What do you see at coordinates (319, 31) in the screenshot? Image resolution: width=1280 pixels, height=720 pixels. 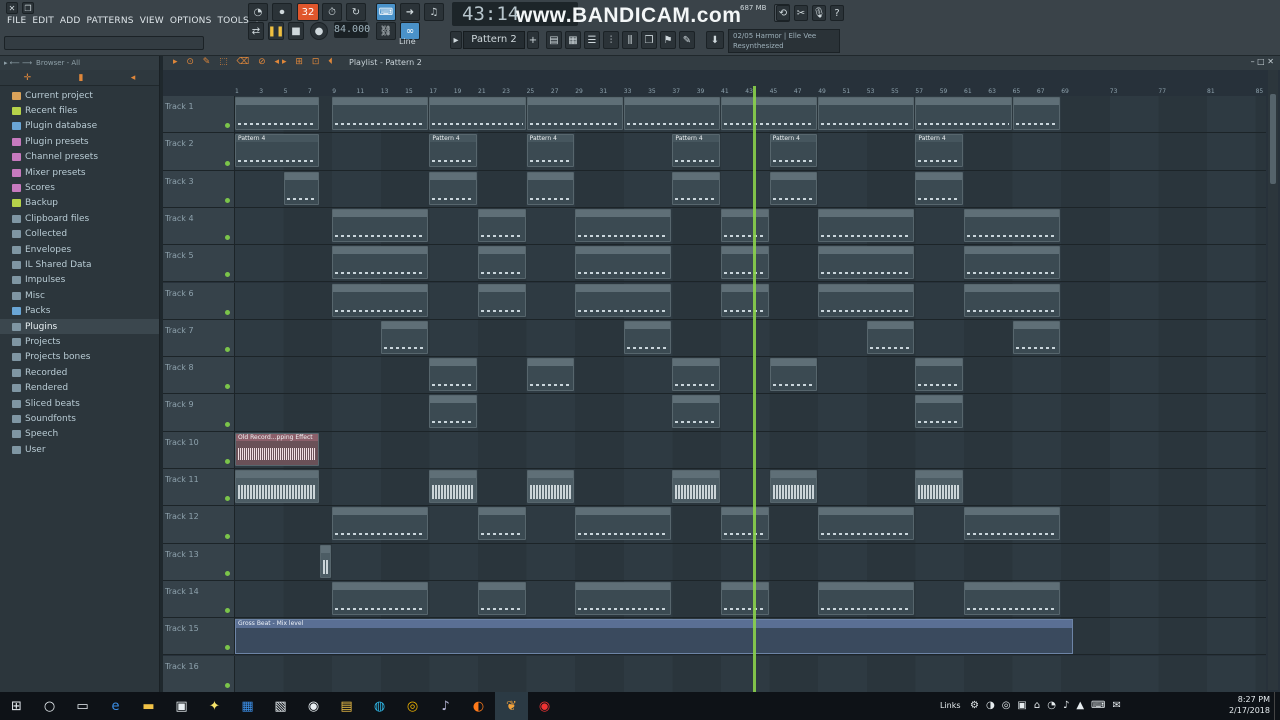 I see `record-button: ●` at bounding box center [319, 31].